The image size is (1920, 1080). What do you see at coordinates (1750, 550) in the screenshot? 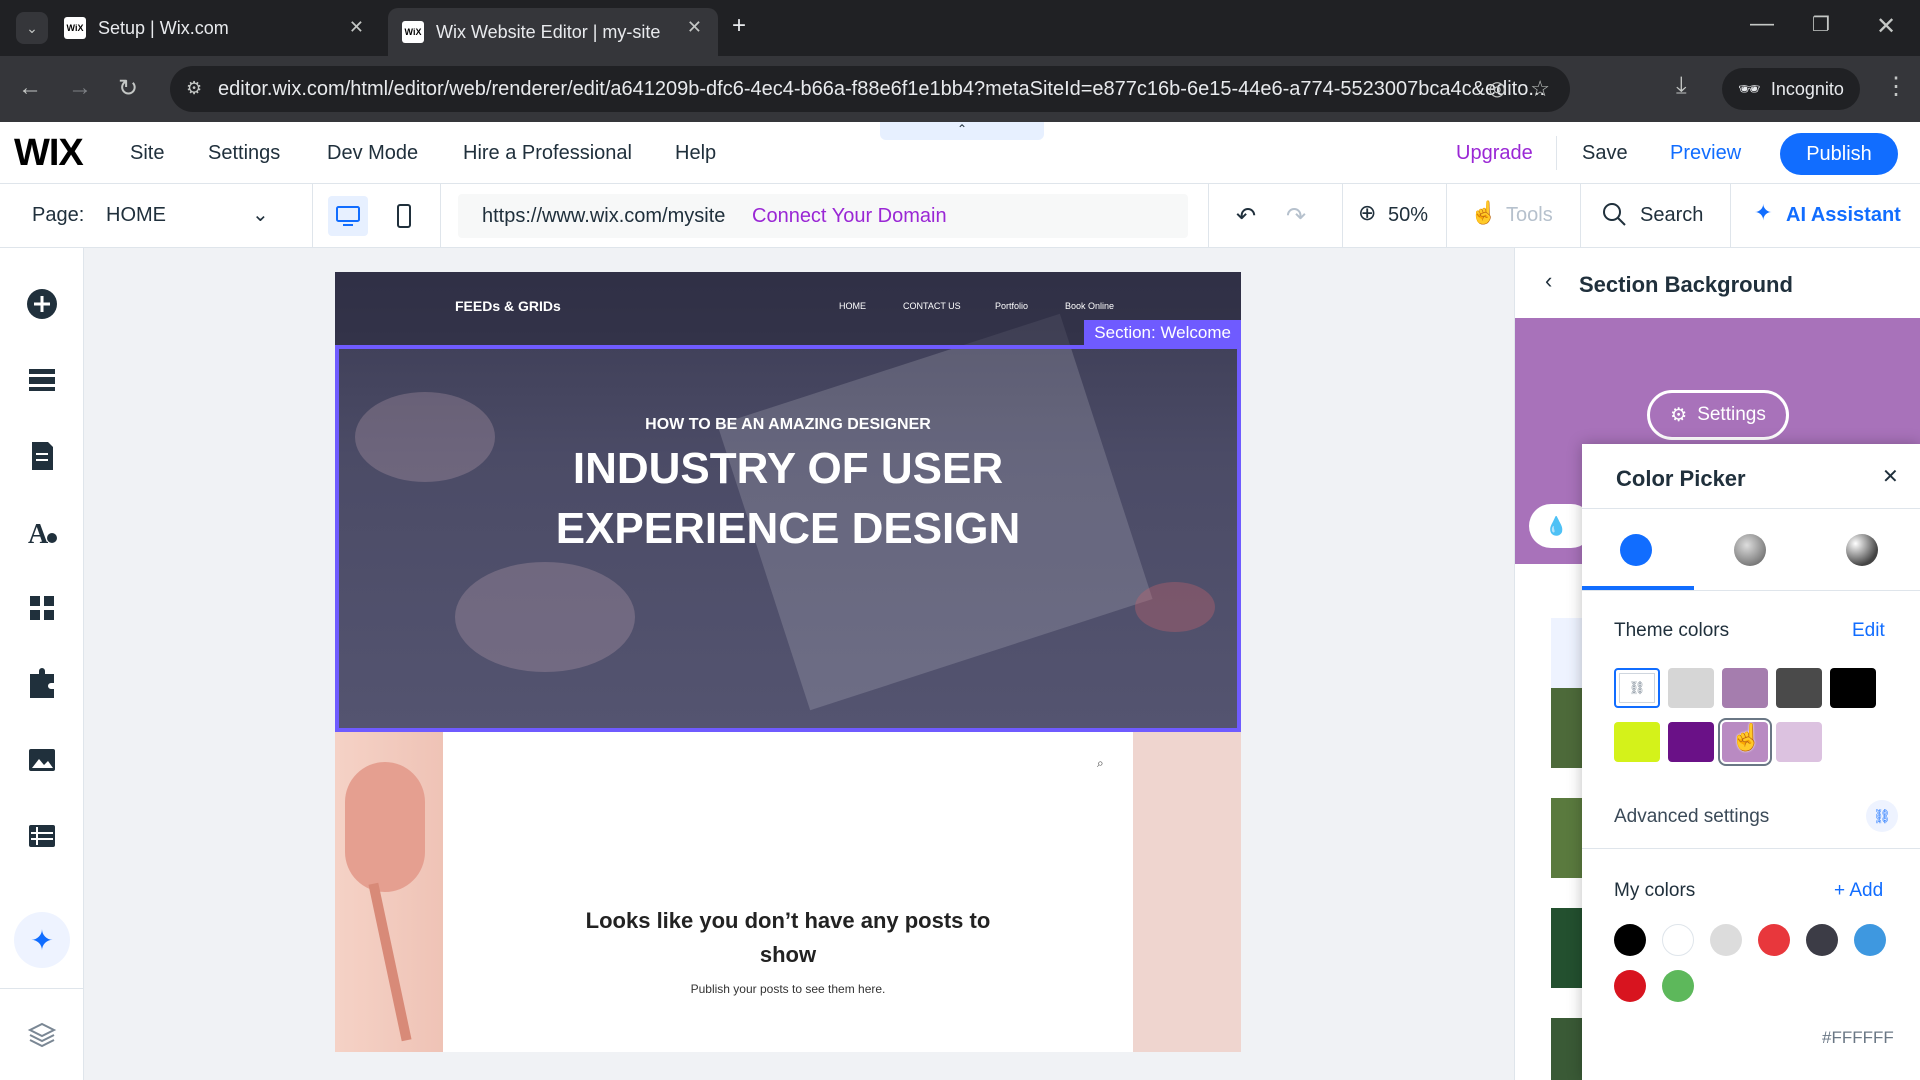
I see `gradient-tab-icon` at bounding box center [1750, 550].